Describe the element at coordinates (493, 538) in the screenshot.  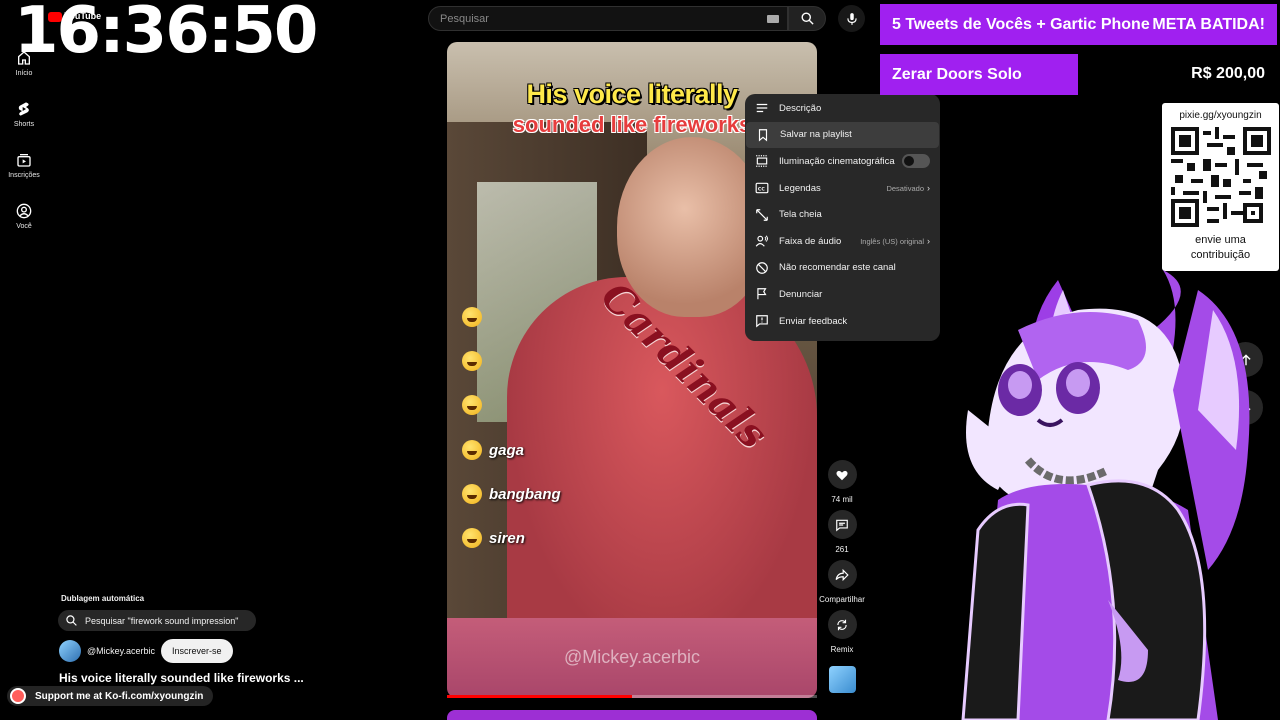
I see `emoji-row: siren` at that location.